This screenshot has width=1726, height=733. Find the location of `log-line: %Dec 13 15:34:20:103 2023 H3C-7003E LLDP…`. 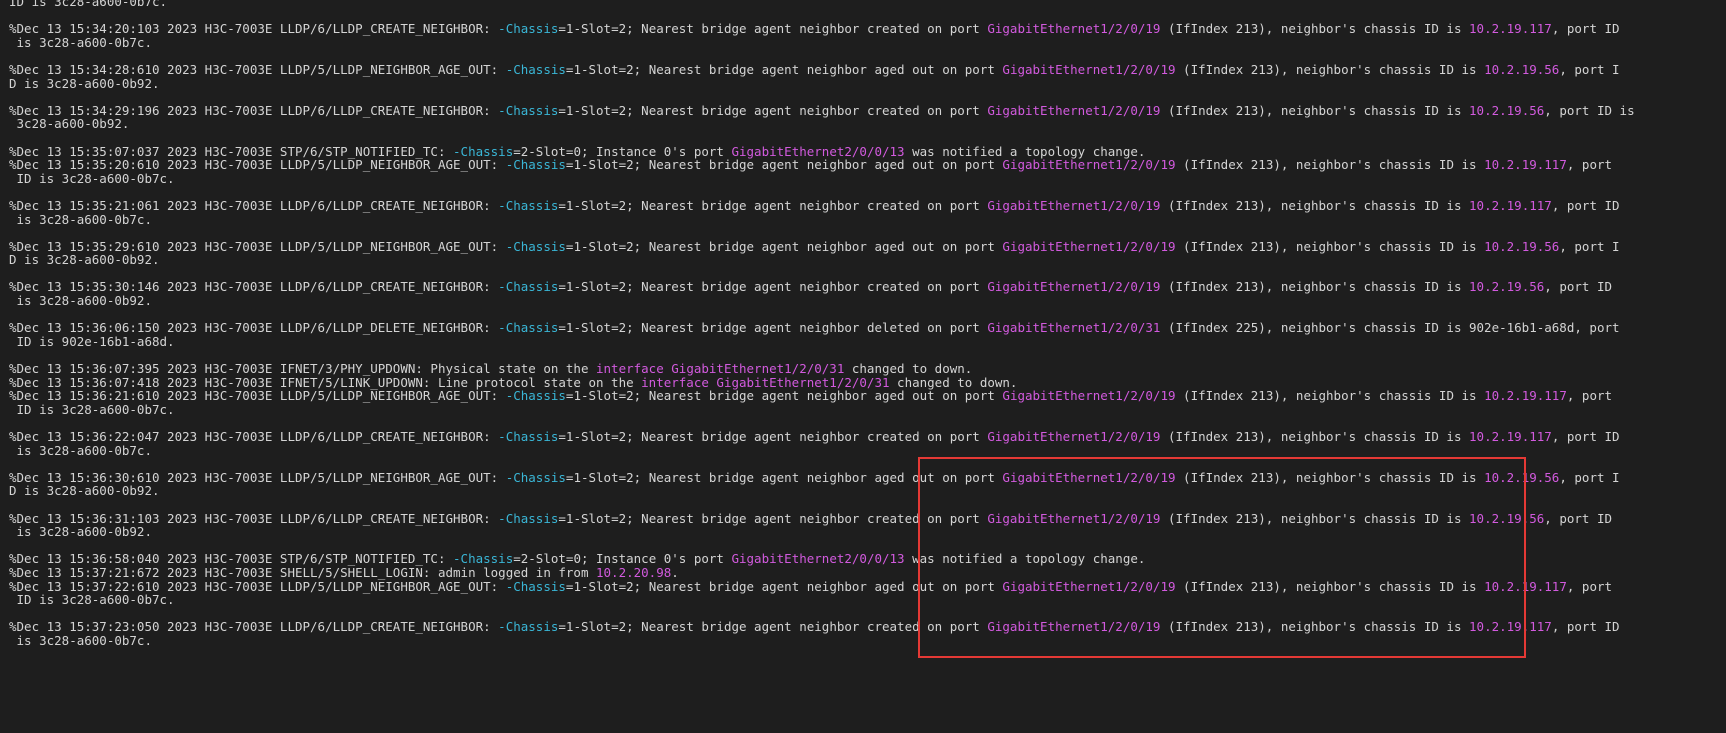

log-line: %Dec 13 15:34:20:103 2023 H3C-7003E LLDP… is located at coordinates (814, 35).